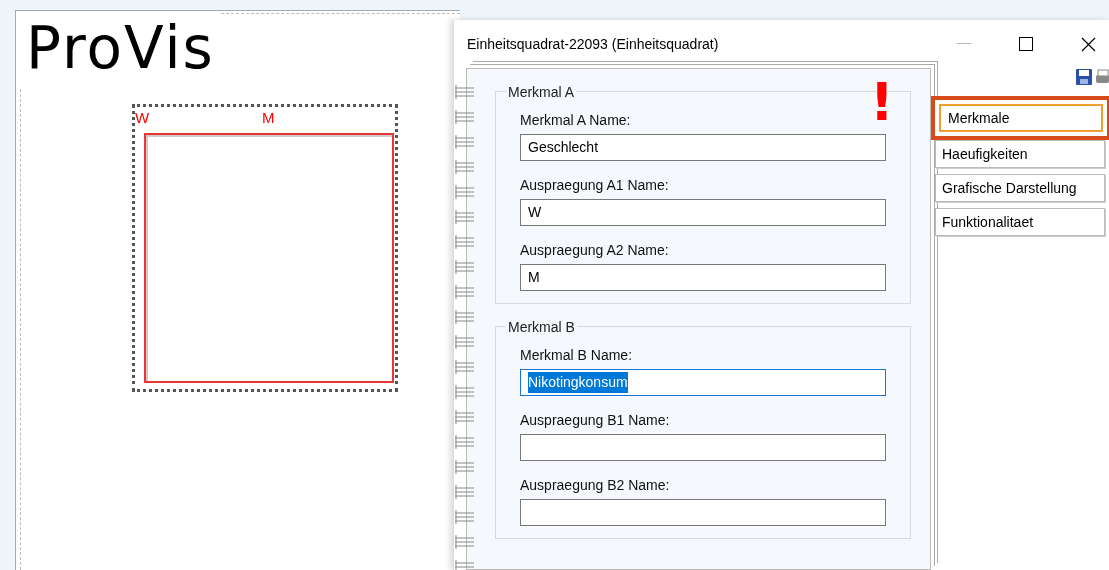 This screenshot has height=570, width=1109. What do you see at coordinates (703, 277) in the screenshot?
I see `text-field: M` at bounding box center [703, 277].